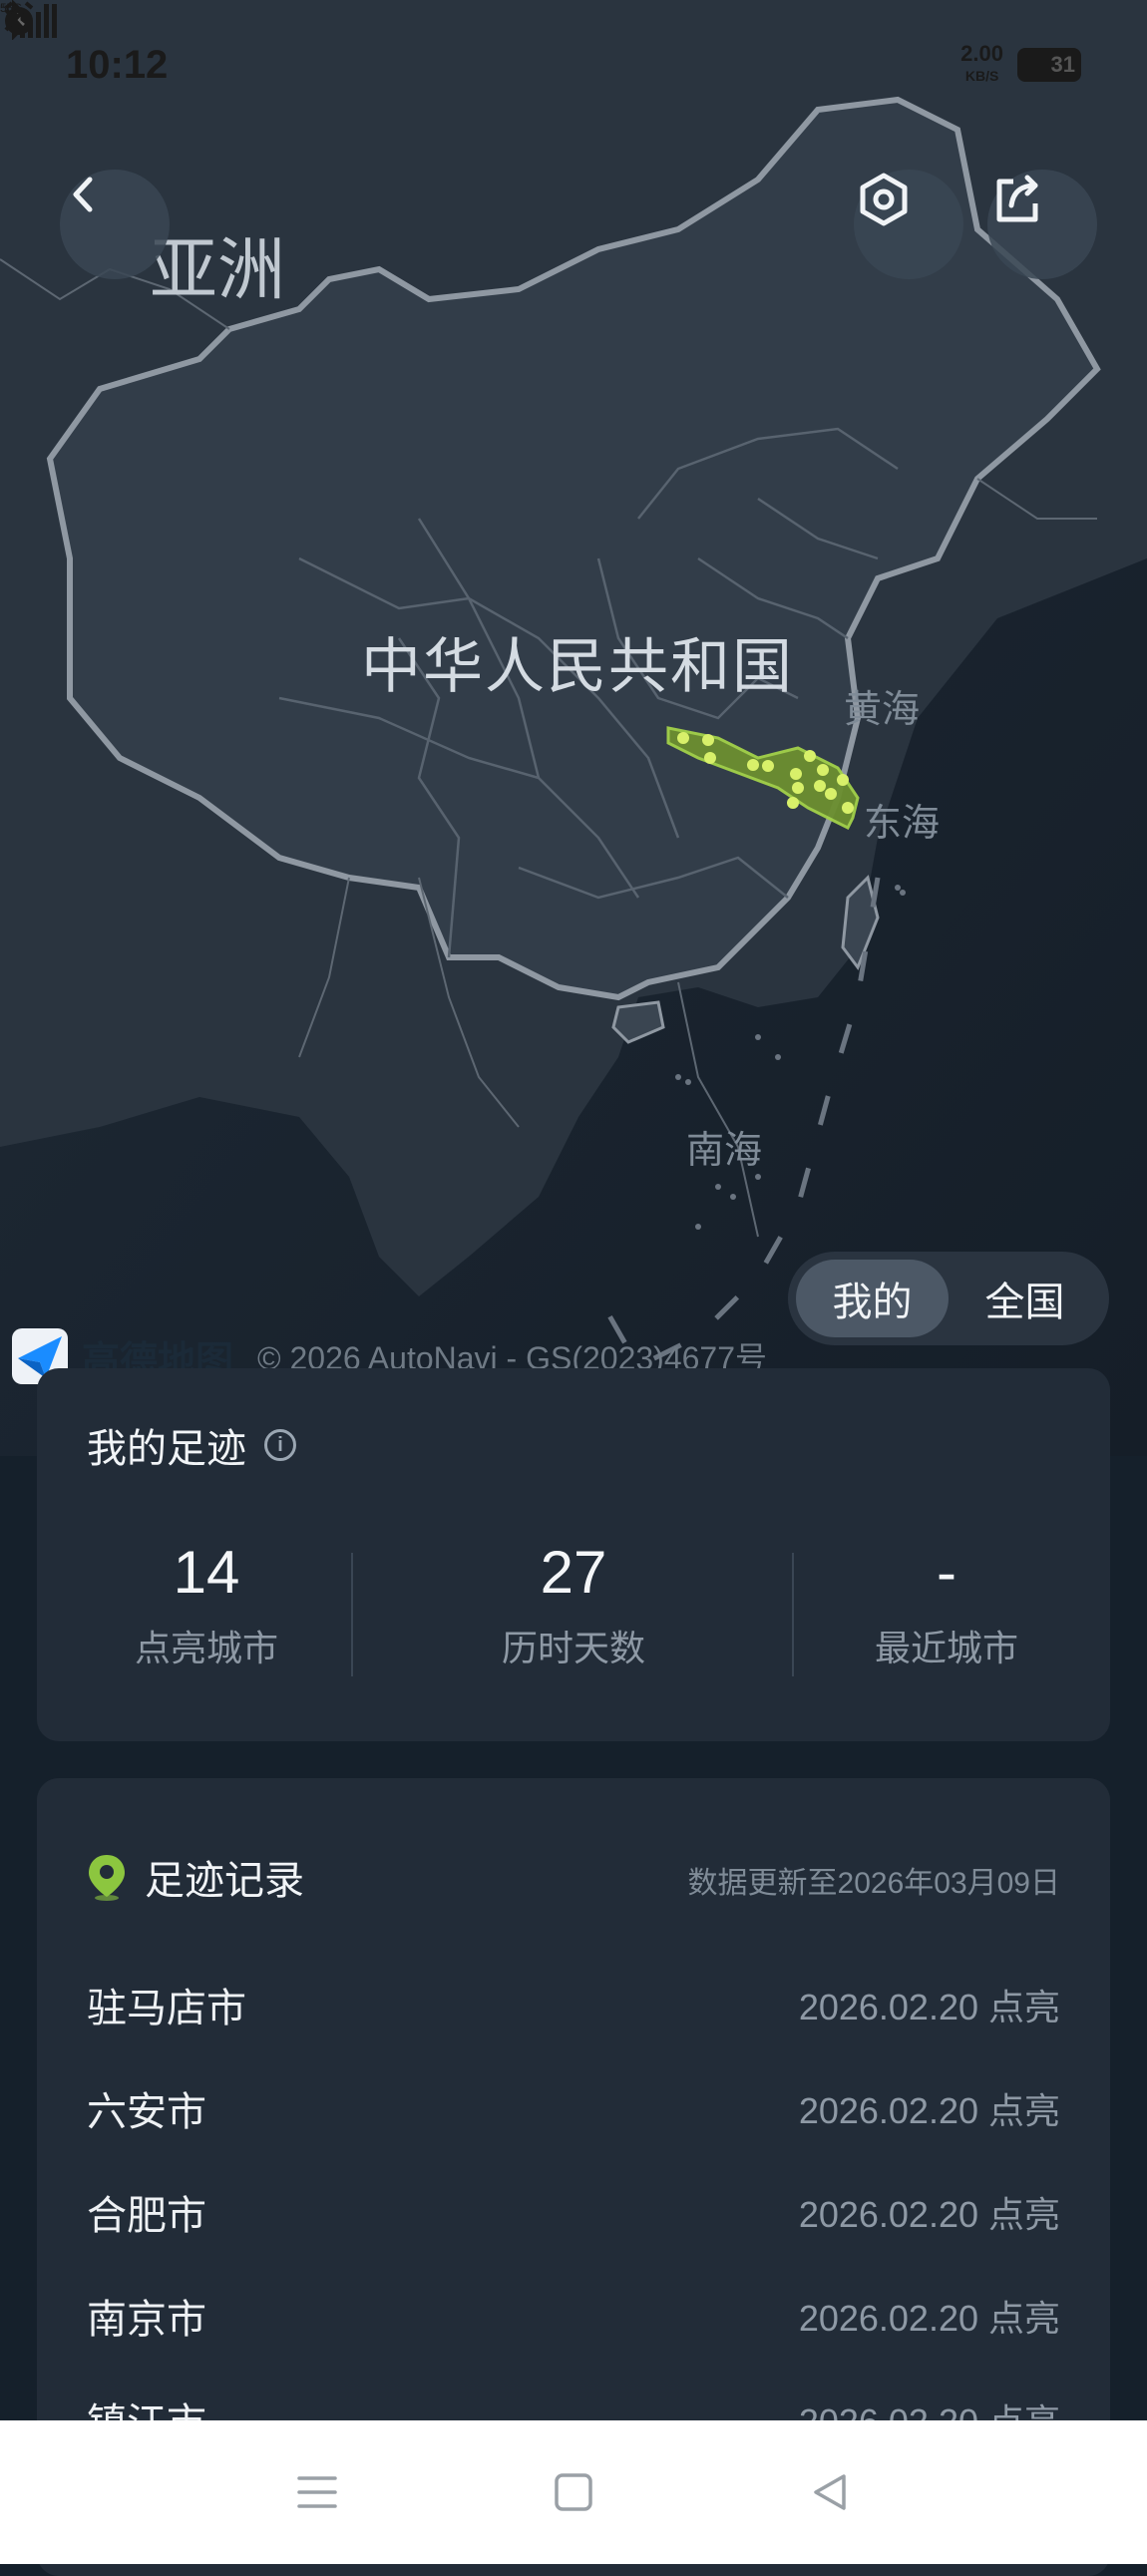 The height and width of the screenshot is (2576, 1147). I want to click on triangle-back-icon, so click(829, 2492).